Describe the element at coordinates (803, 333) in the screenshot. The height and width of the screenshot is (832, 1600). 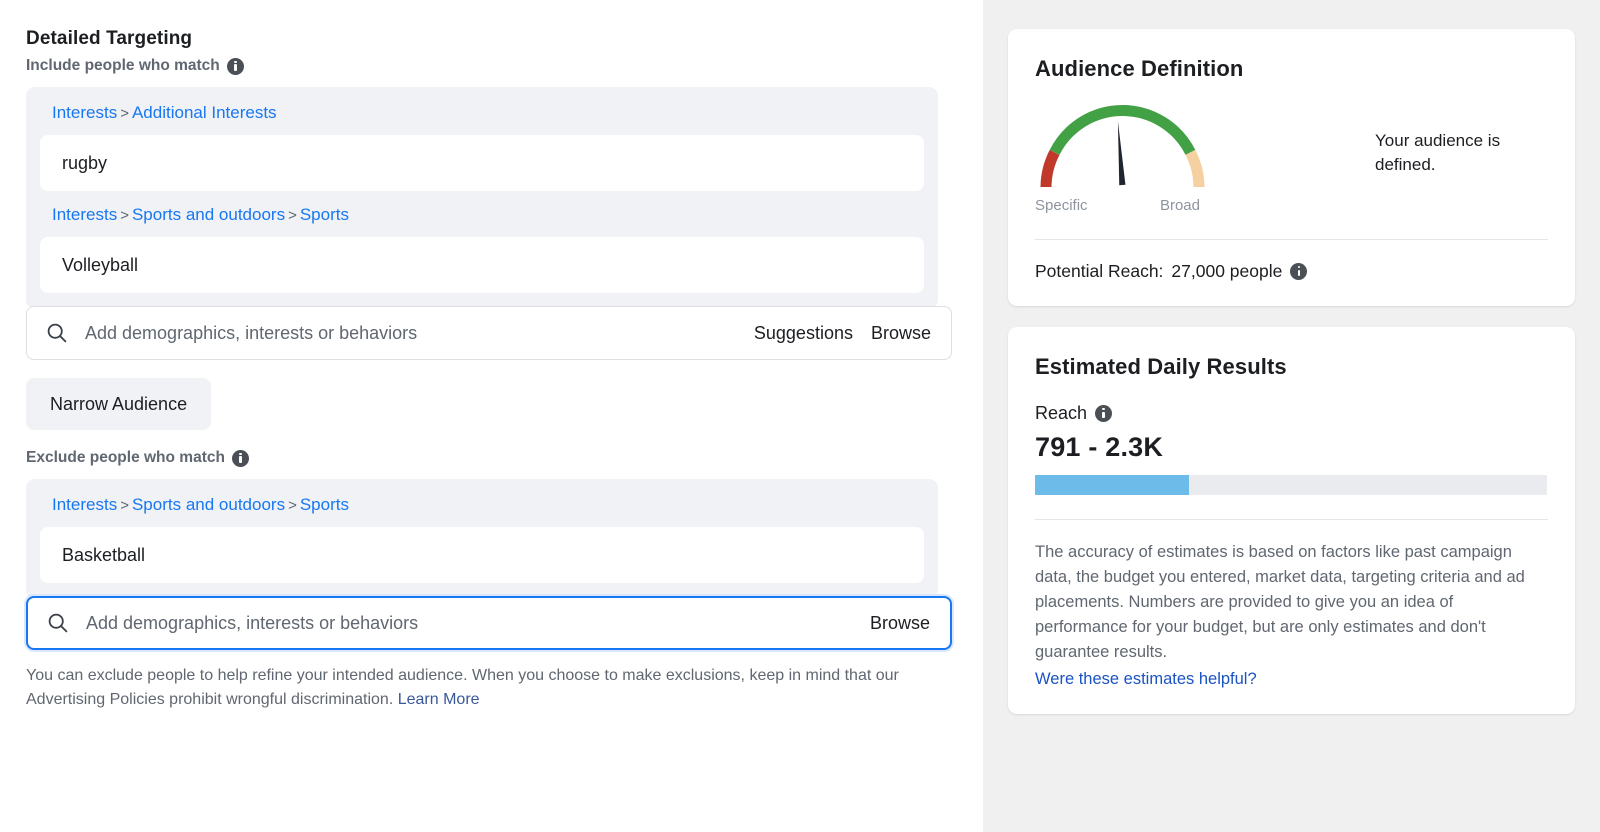
I see `suggestions-button: Suggestions` at that location.